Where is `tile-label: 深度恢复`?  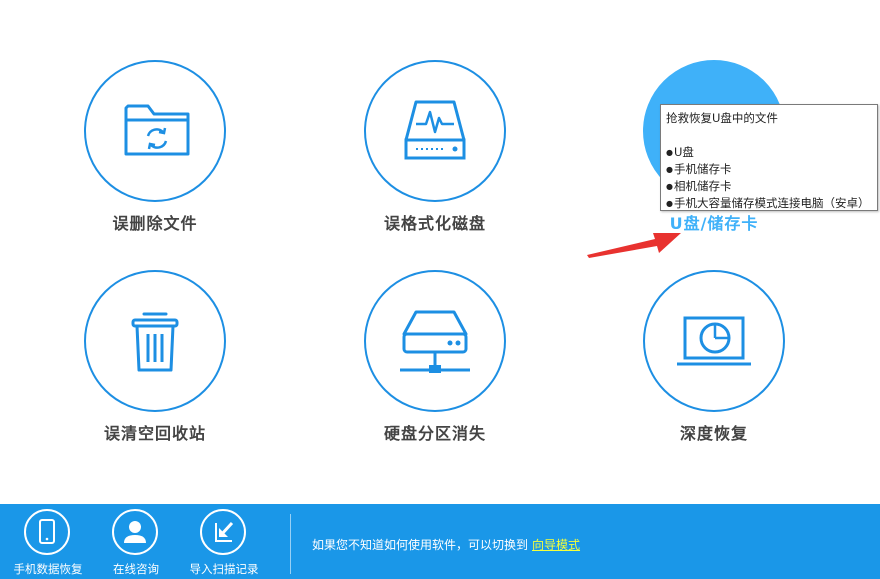
tile-label: 深度恢复 is located at coordinates (713, 433).